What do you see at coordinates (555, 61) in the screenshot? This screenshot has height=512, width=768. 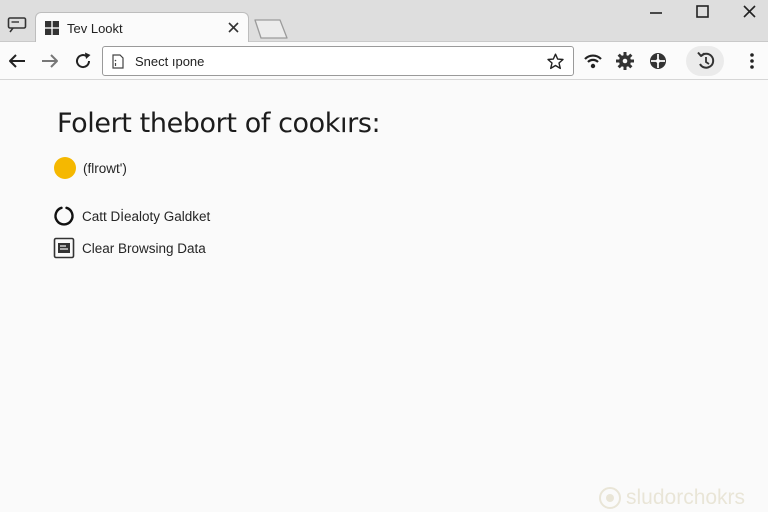 I see `bookmark-star-icon` at bounding box center [555, 61].